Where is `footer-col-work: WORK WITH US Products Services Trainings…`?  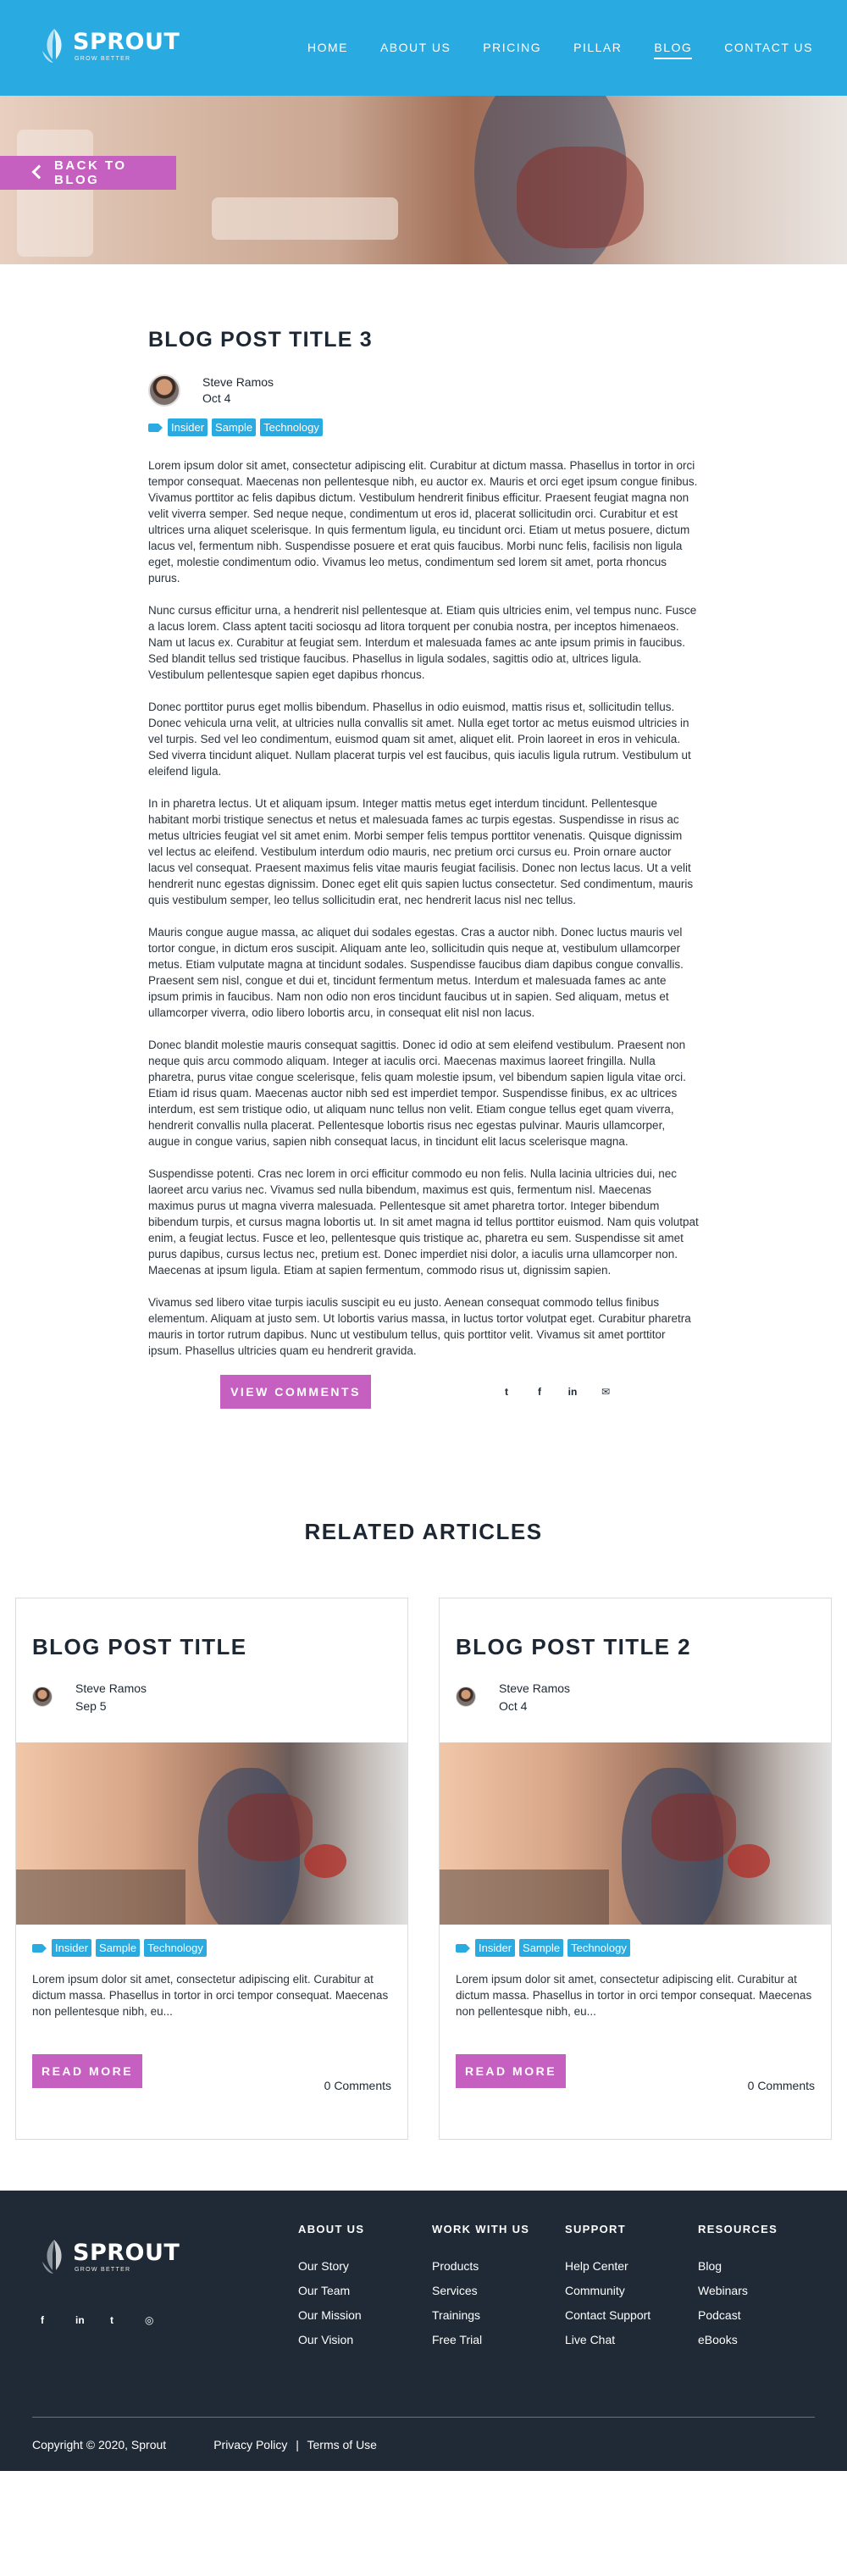
footer-col-work: WORK WITH US Products Services Trainings… is located at coordinates (480, 2287).